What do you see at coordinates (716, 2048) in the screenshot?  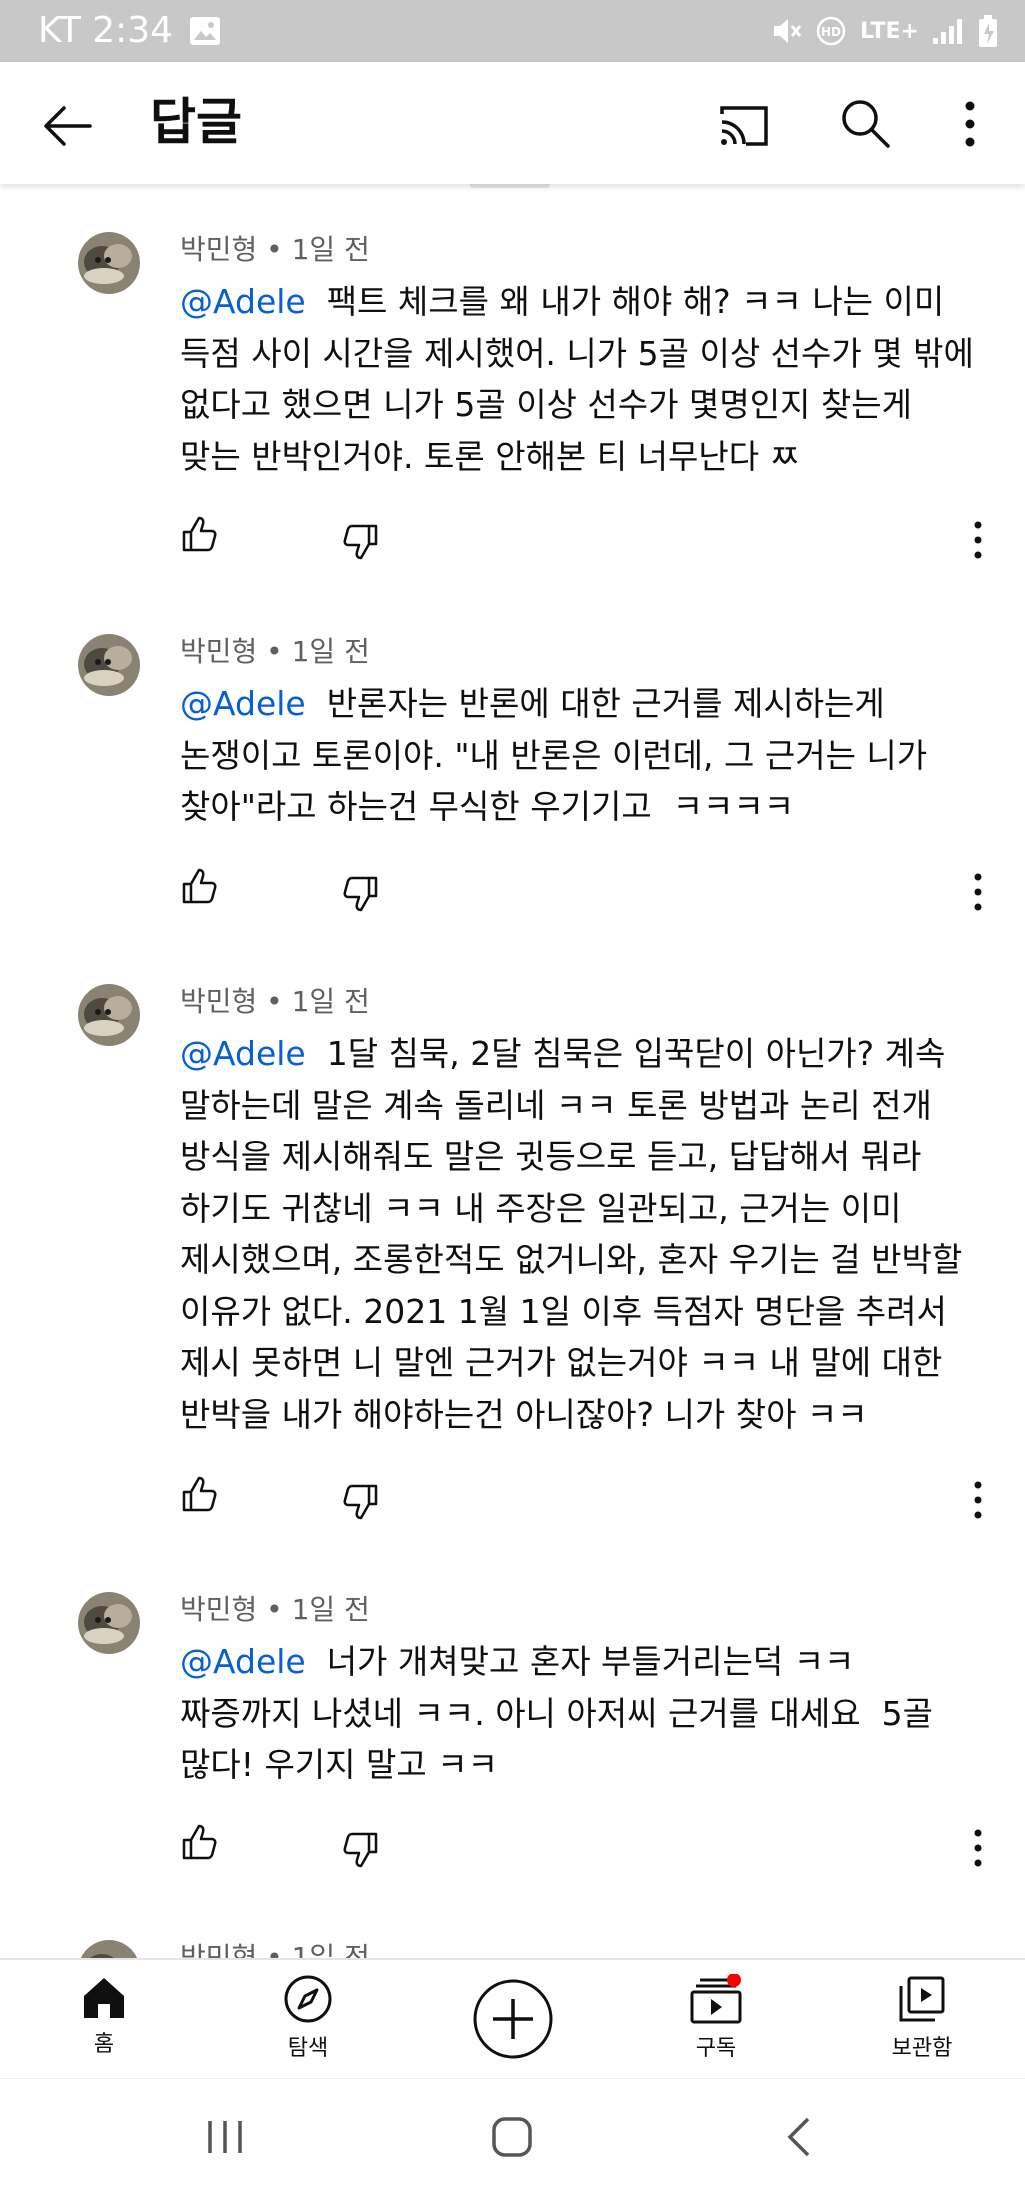 I see `nav-label: 구독` at bounding box center [716, 2048].